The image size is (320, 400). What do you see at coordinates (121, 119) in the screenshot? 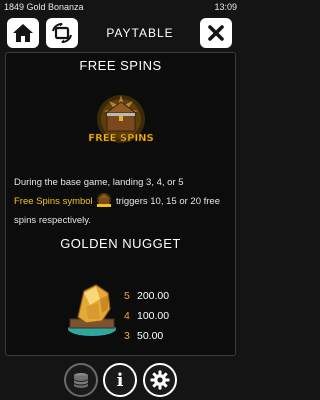
I see `free-spins-symbol: FREE SPINS` at bounding box center [121, 119].